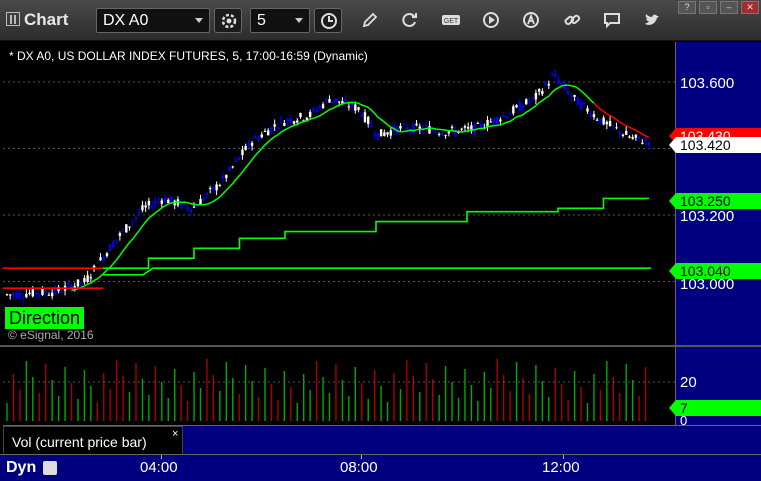 The width and height of the screenshot is (761, 481). I want to click on volume-tick-label: 20, so click(688, 382).